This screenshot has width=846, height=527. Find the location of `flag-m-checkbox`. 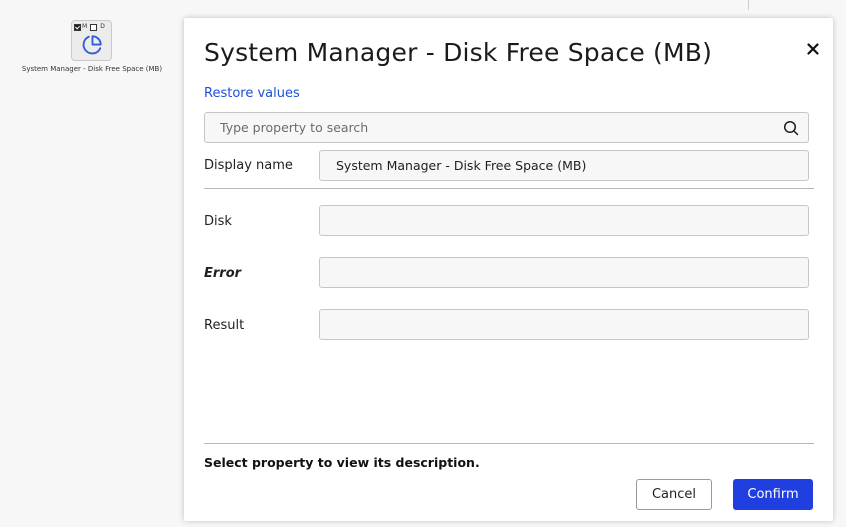

flag-m-checkbox is located at coordinates (77, 27).